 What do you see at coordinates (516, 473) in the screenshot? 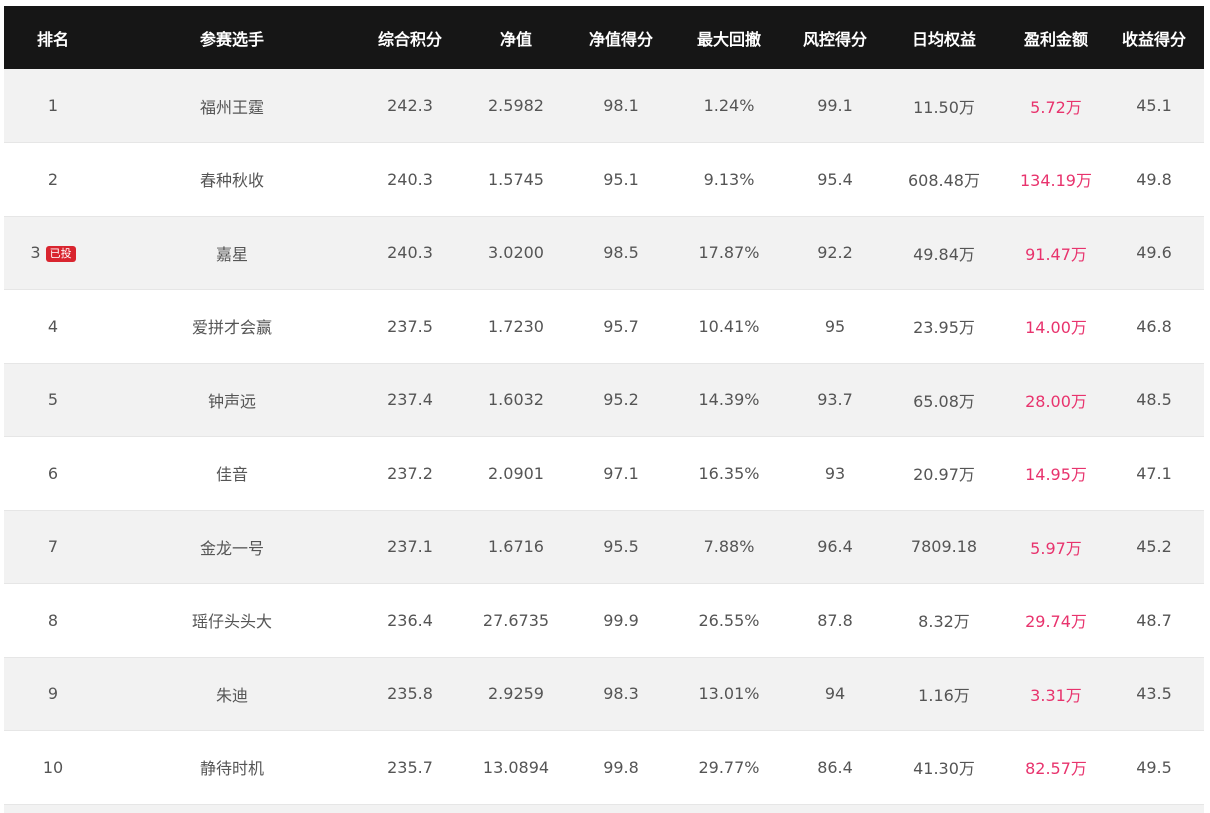
I see `nav-cell: 2.0901` at bounding box center [516, 473].